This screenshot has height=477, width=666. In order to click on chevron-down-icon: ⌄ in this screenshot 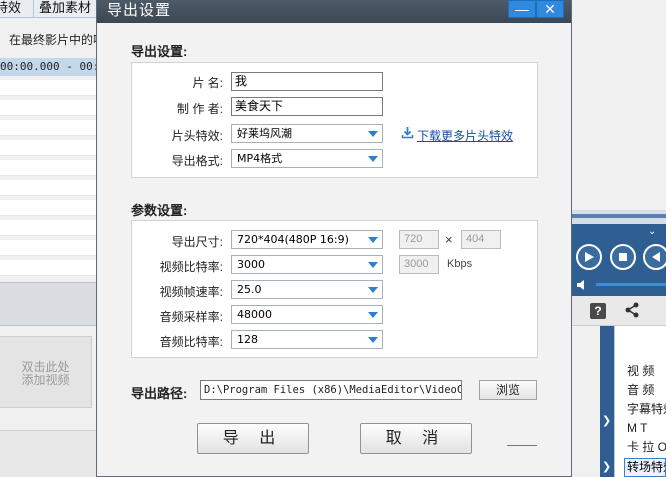, I will do `click(652, 231)`.